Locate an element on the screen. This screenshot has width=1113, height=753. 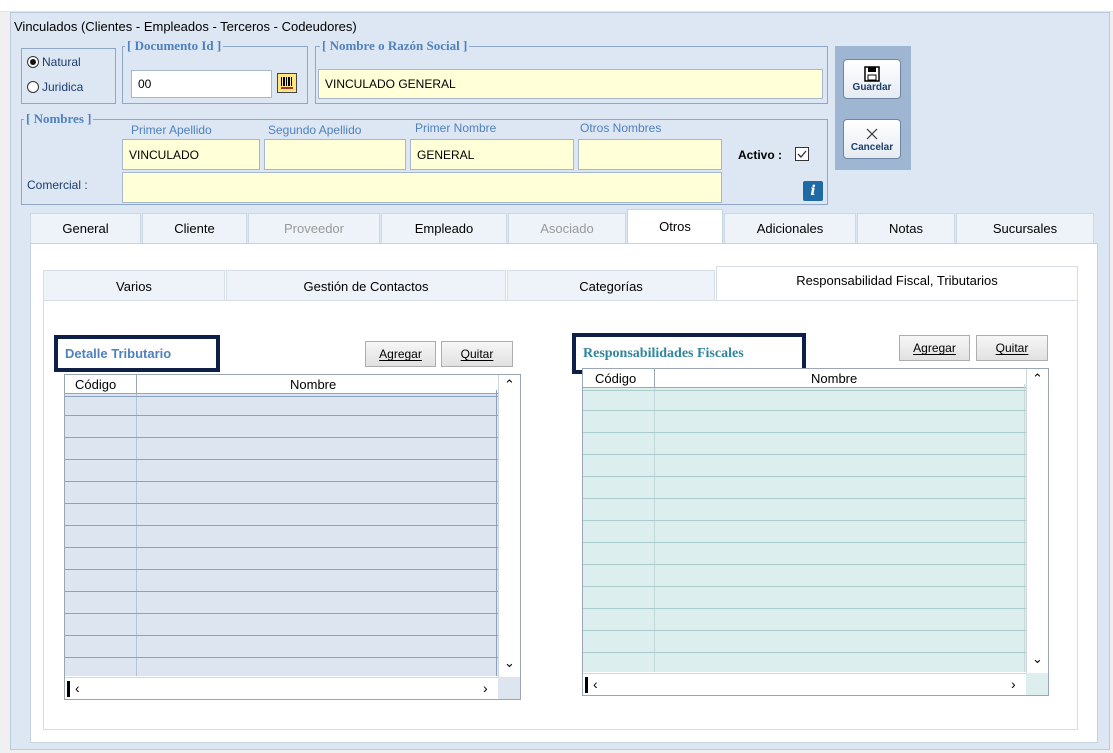
activo-checkbox is located at coordinates (802, 154).